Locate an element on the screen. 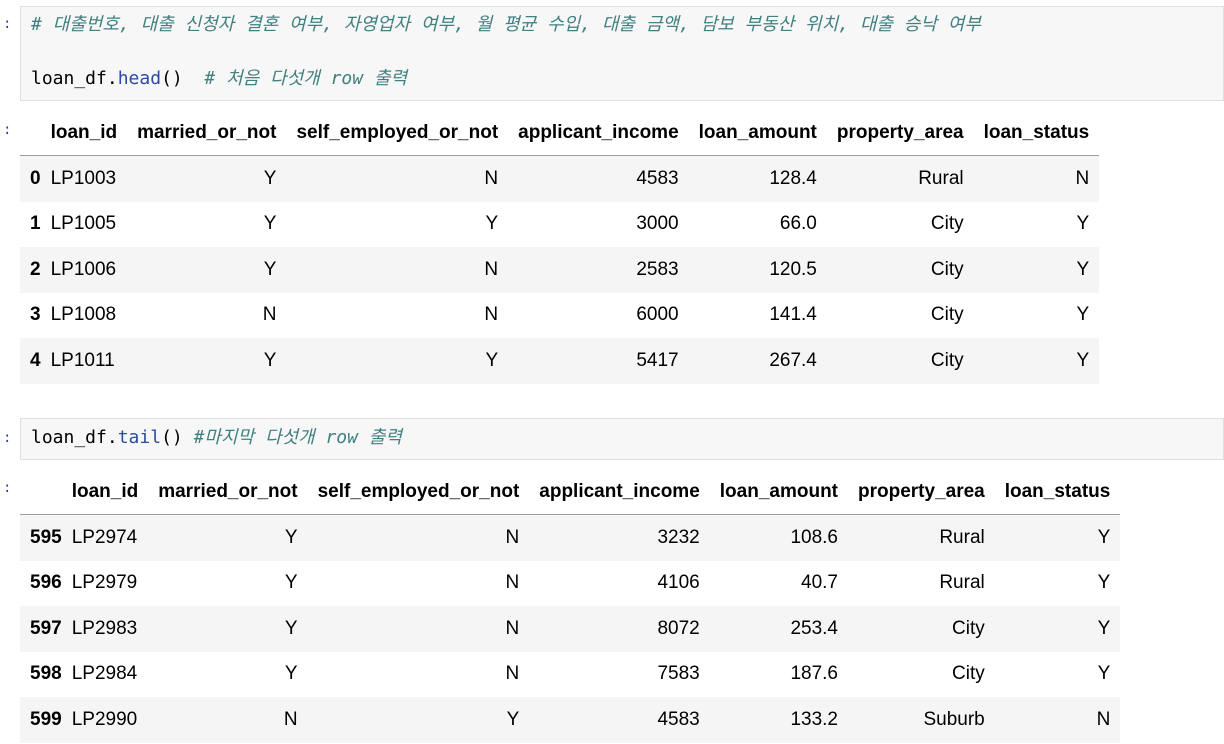 This screenshot has height=744, width=1224. table-row: 595 LP2974 Y N 3232 108.6 Rural Y is located at coordinates (570, 537).